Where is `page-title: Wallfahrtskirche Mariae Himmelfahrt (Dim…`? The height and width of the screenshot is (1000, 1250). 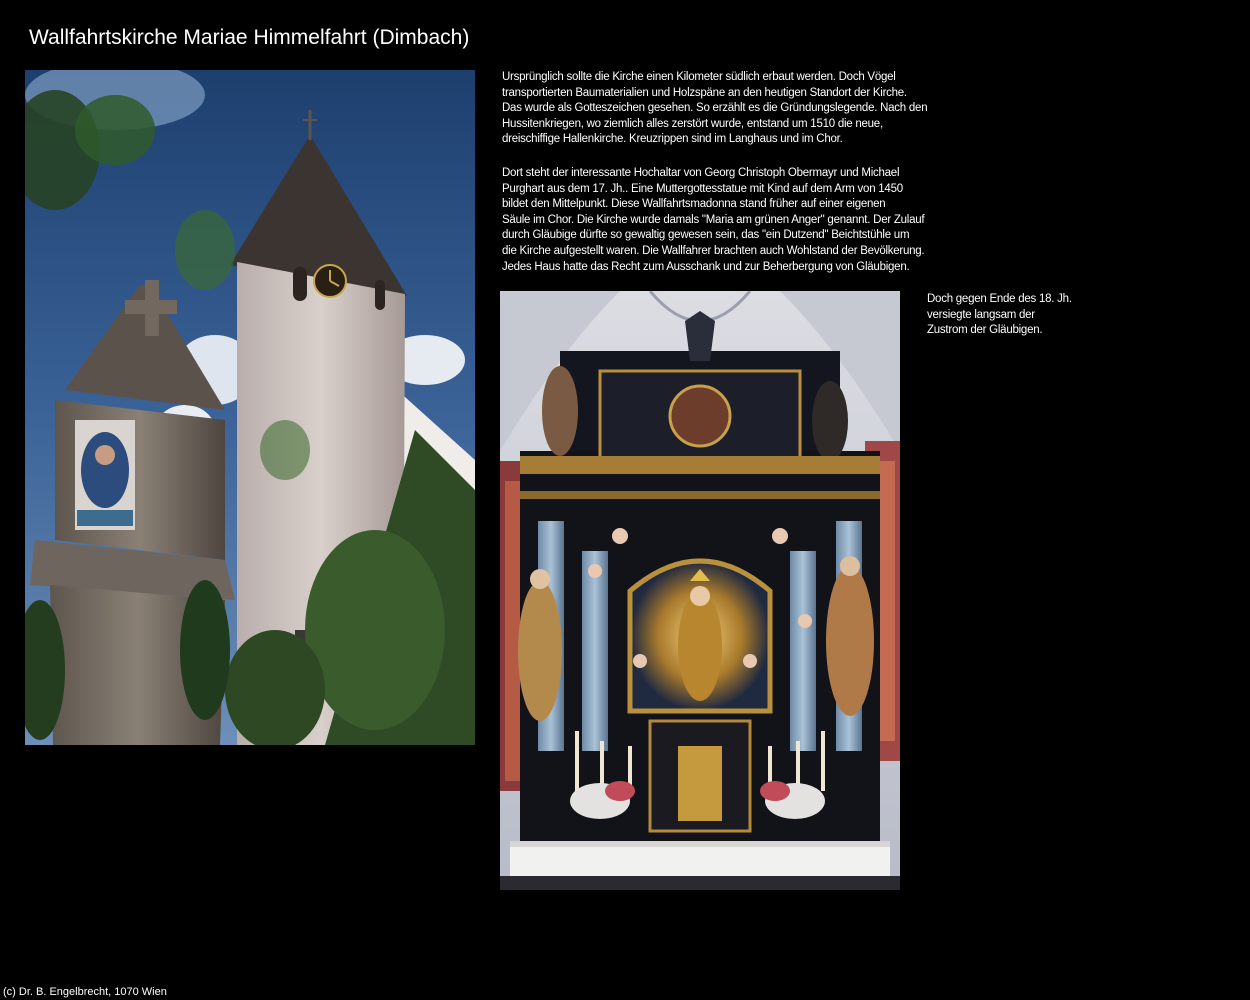
page-title: Wallfahrtskirche Mariae Himmelfahrt (Dim… is located at coordinates (249, 37).